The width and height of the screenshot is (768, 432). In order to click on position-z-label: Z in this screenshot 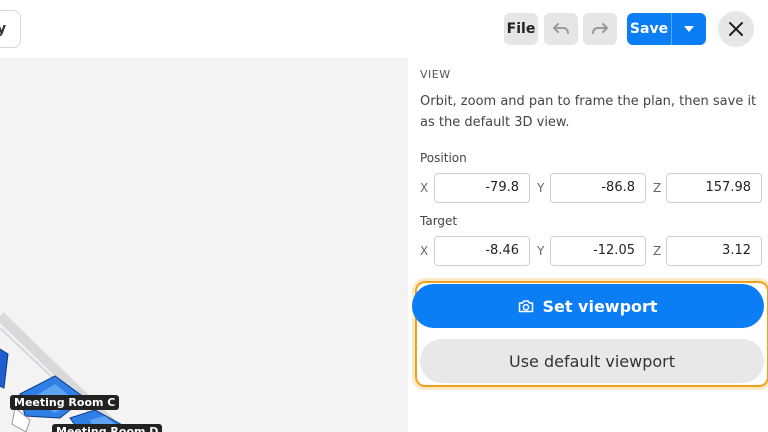, I will do `click(657, 188)`.